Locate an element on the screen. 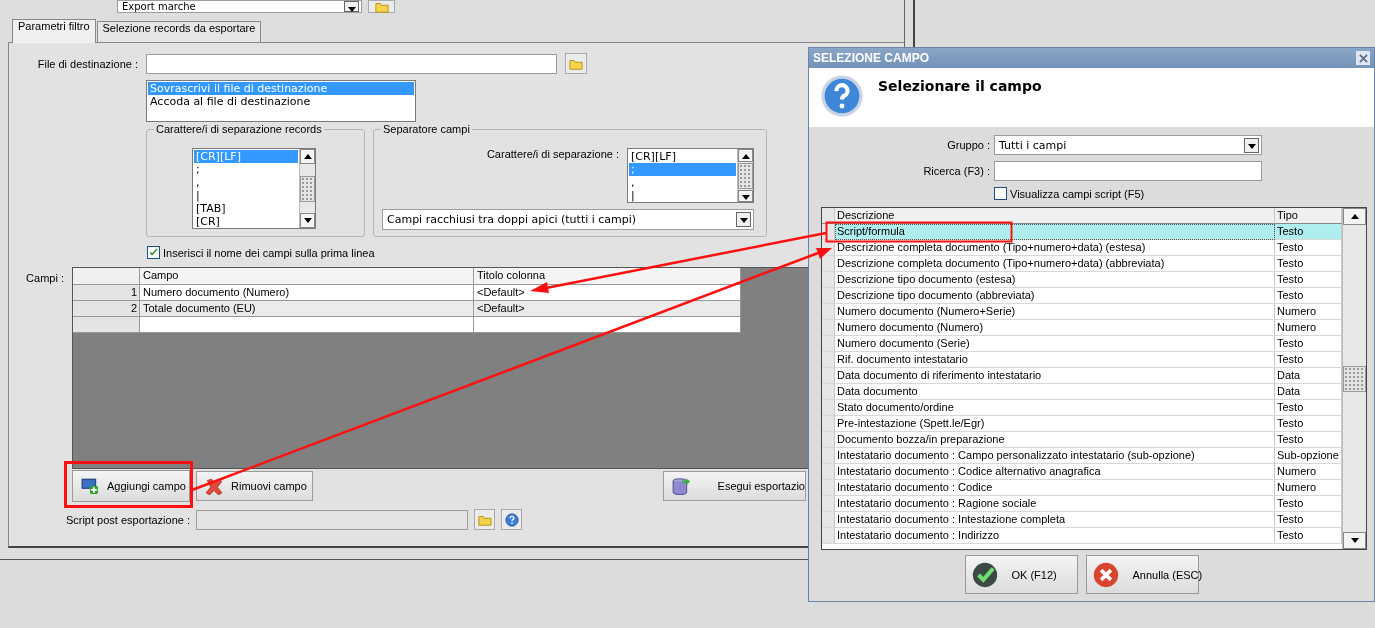  list-item: [CR] is located at coordinates (246, 221).